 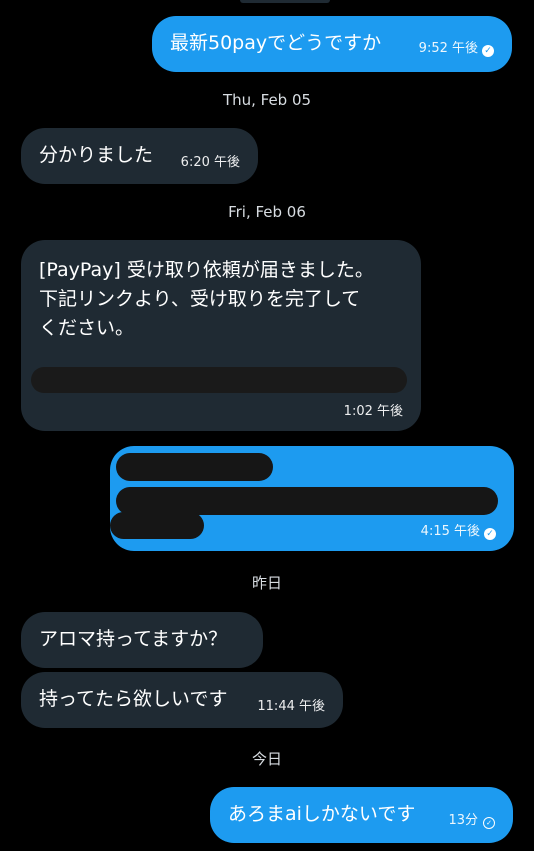 I want to click on date-separator: Thu, Feb 05, so click(x=267, y=100).